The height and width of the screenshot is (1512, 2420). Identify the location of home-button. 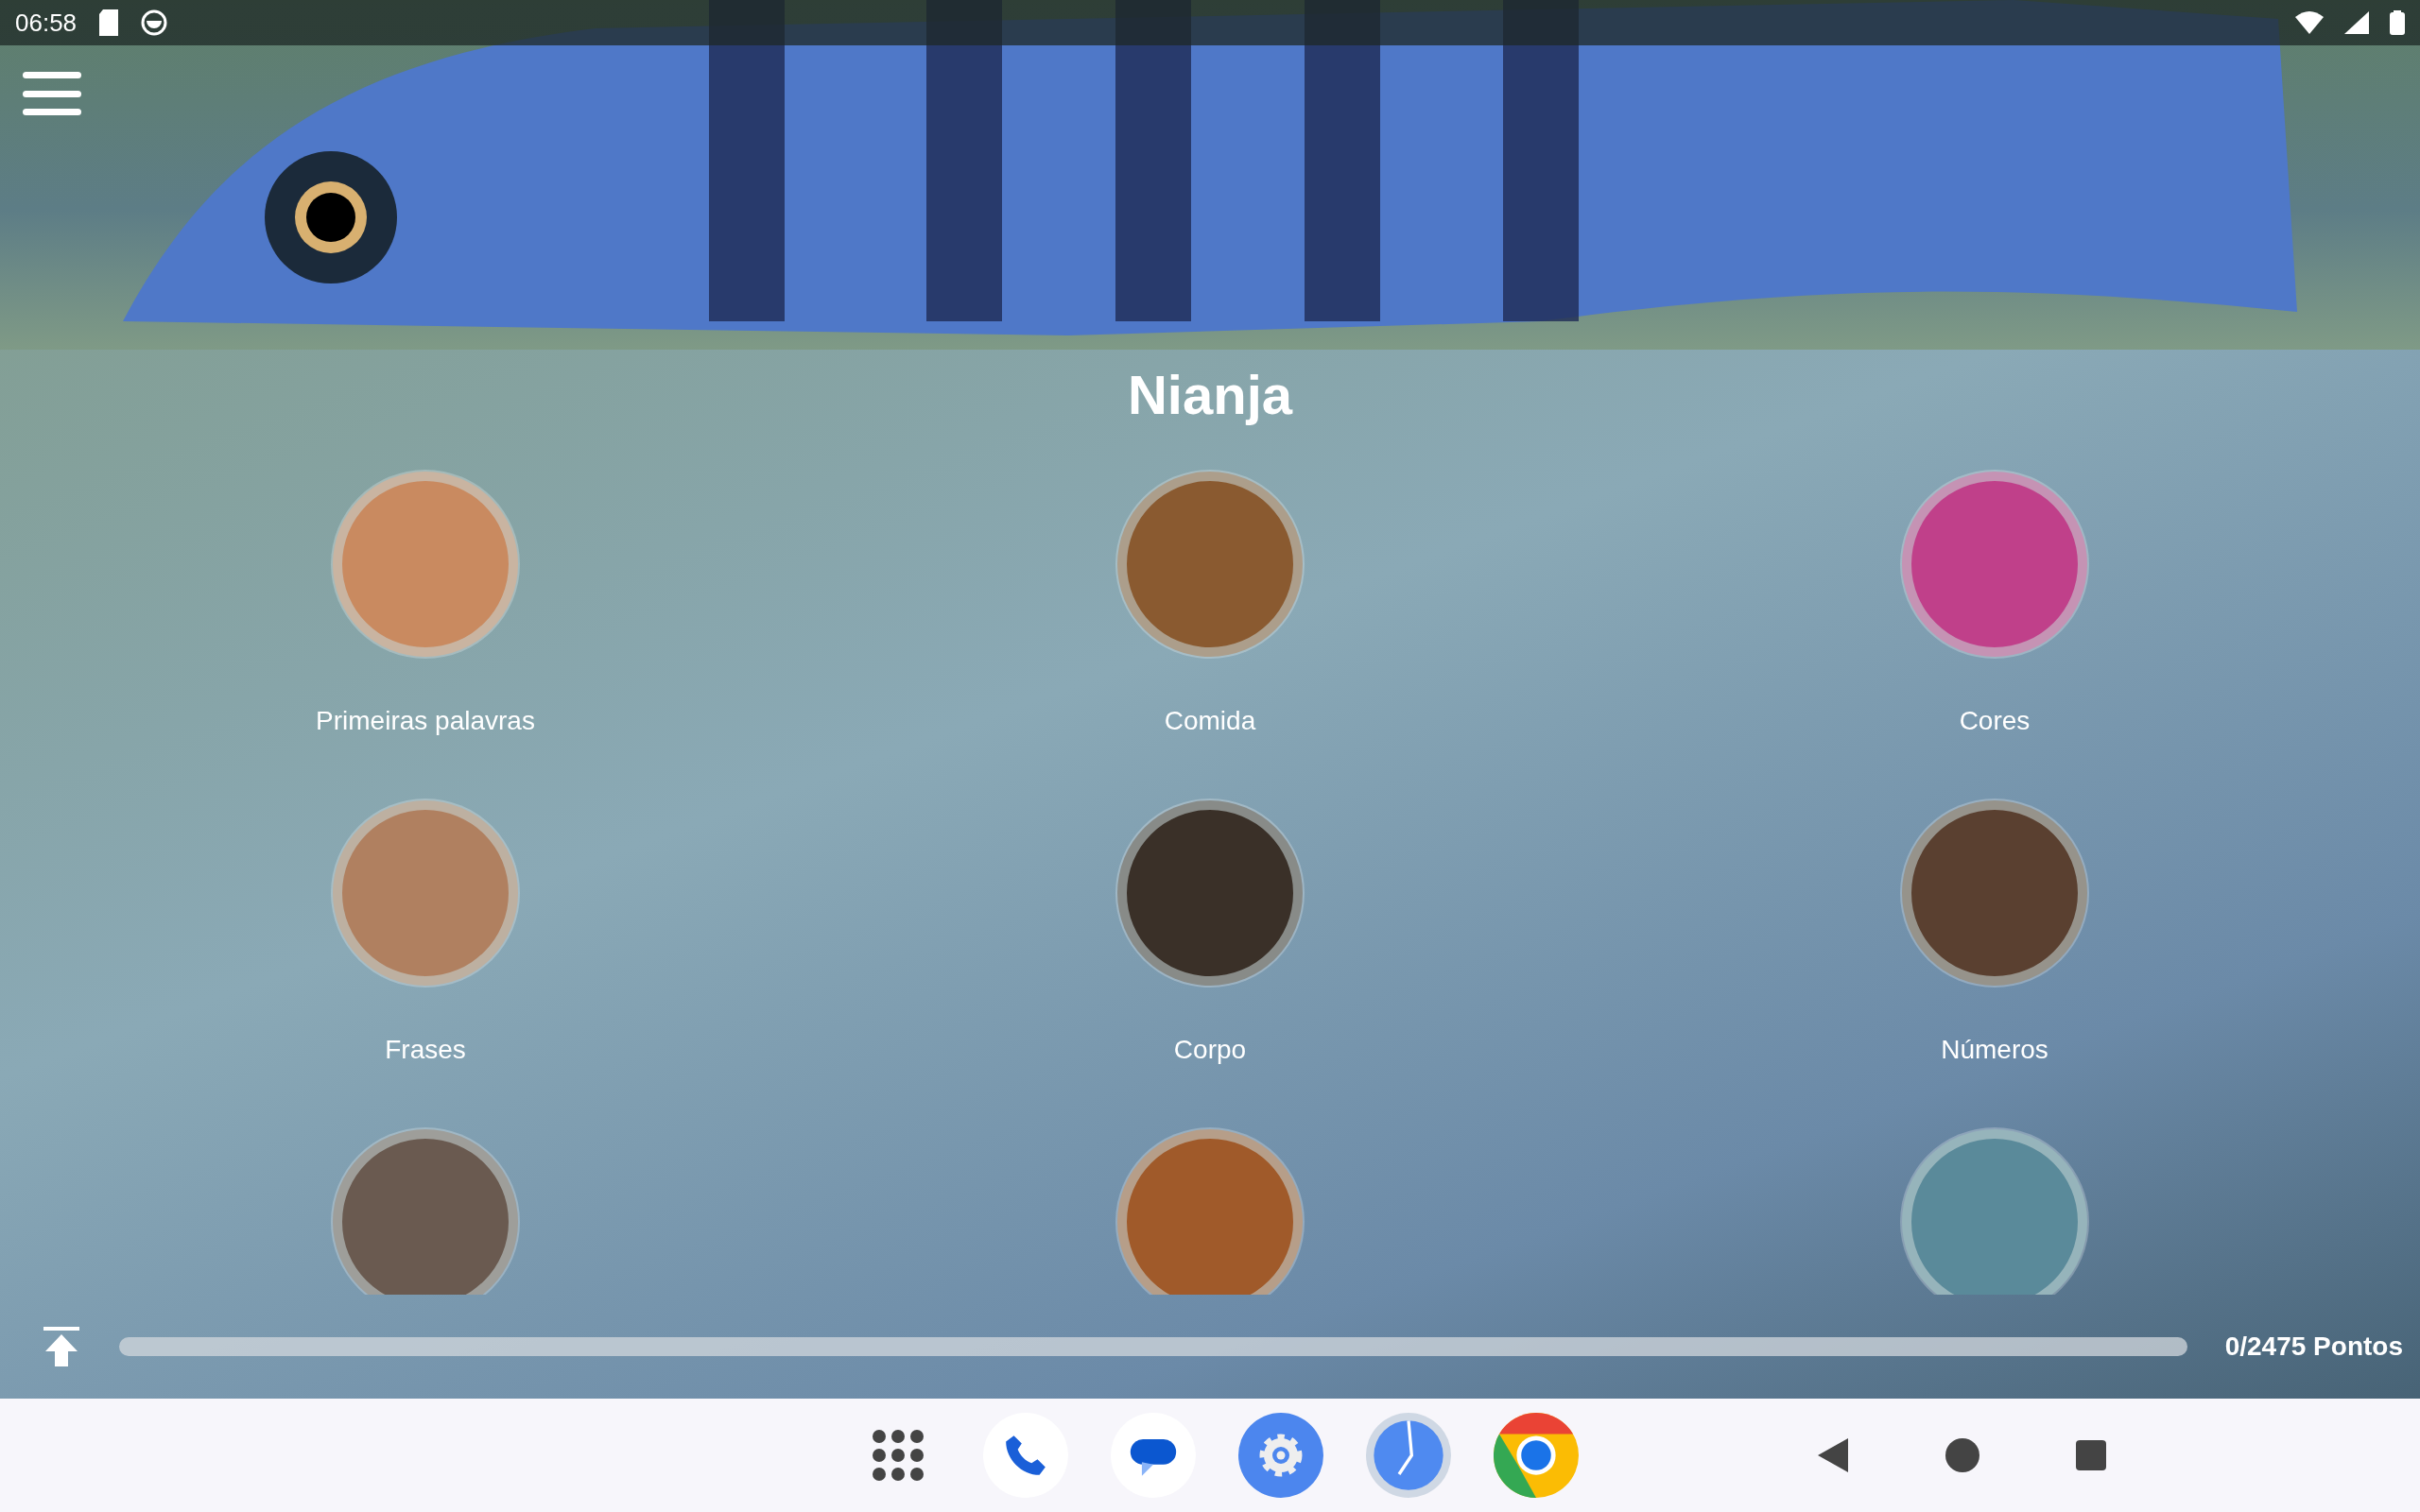
(1963, 1455).